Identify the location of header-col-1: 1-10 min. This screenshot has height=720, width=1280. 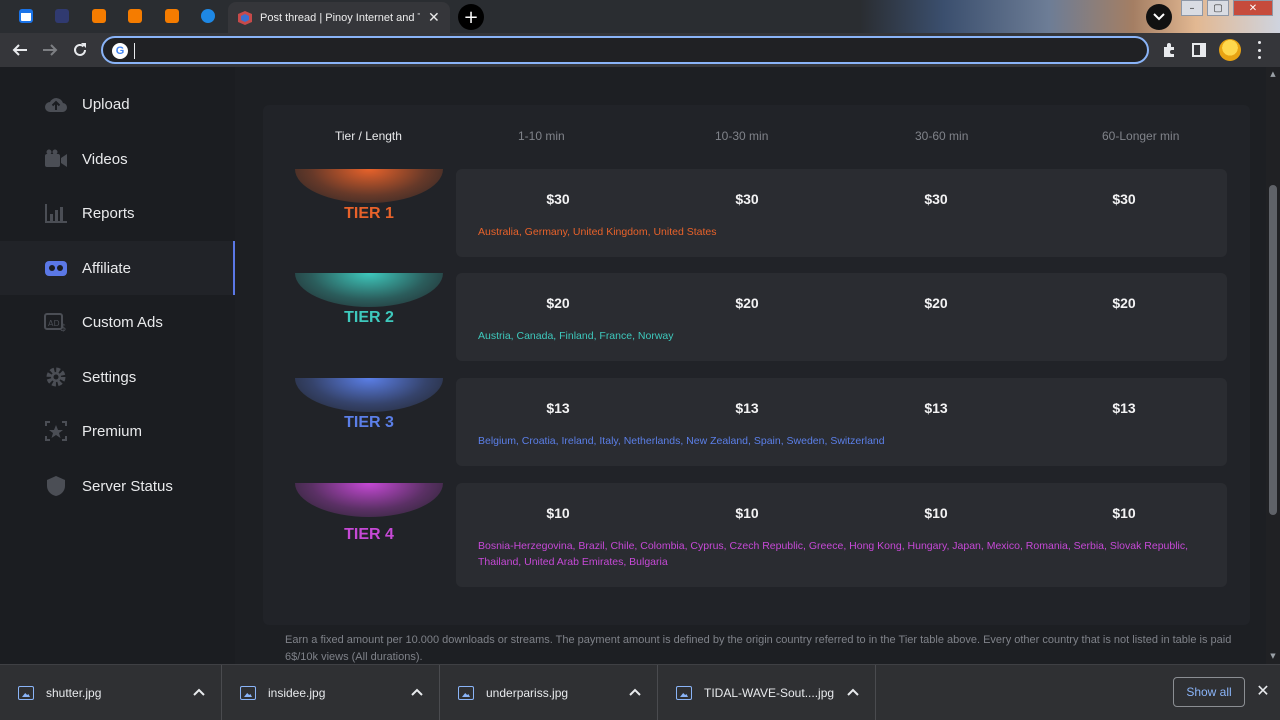
(541, 136).